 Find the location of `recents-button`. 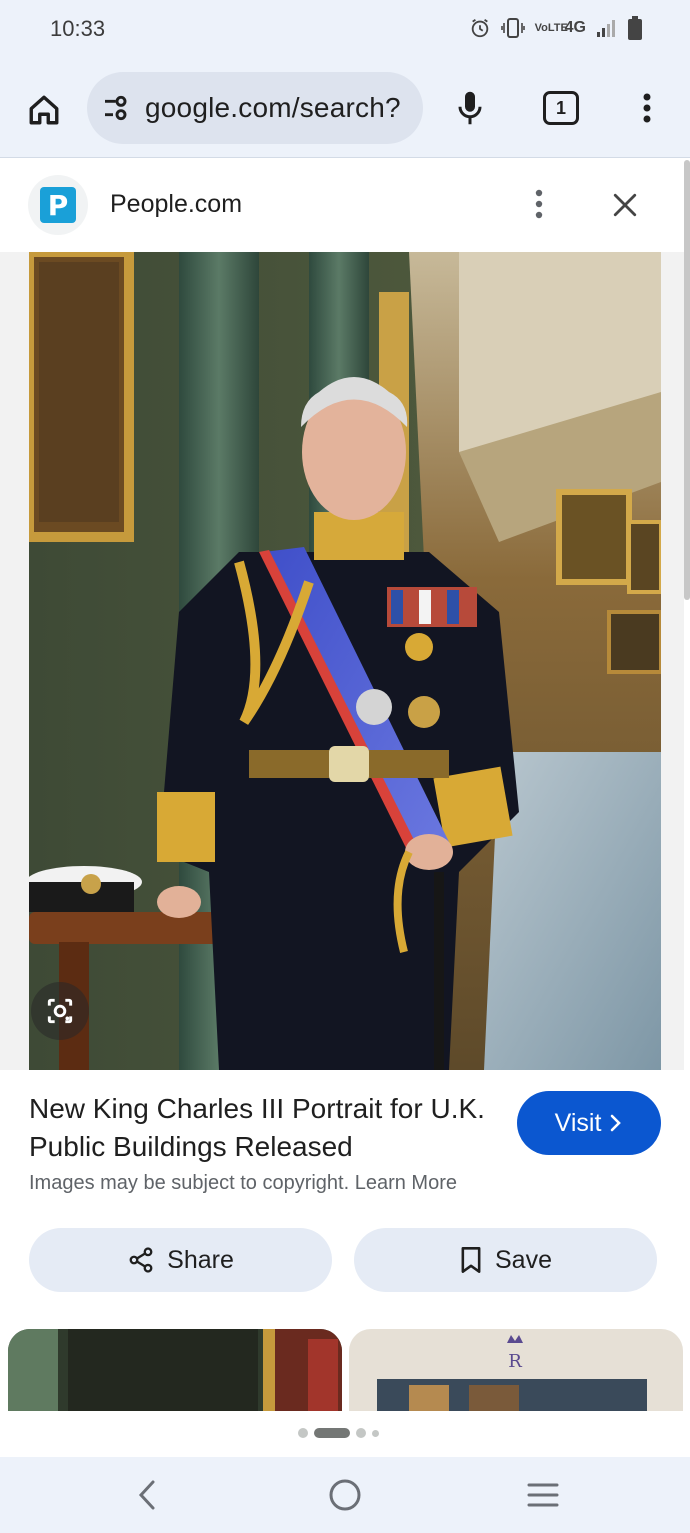

recents-button is located at coordinates (543, 1495).